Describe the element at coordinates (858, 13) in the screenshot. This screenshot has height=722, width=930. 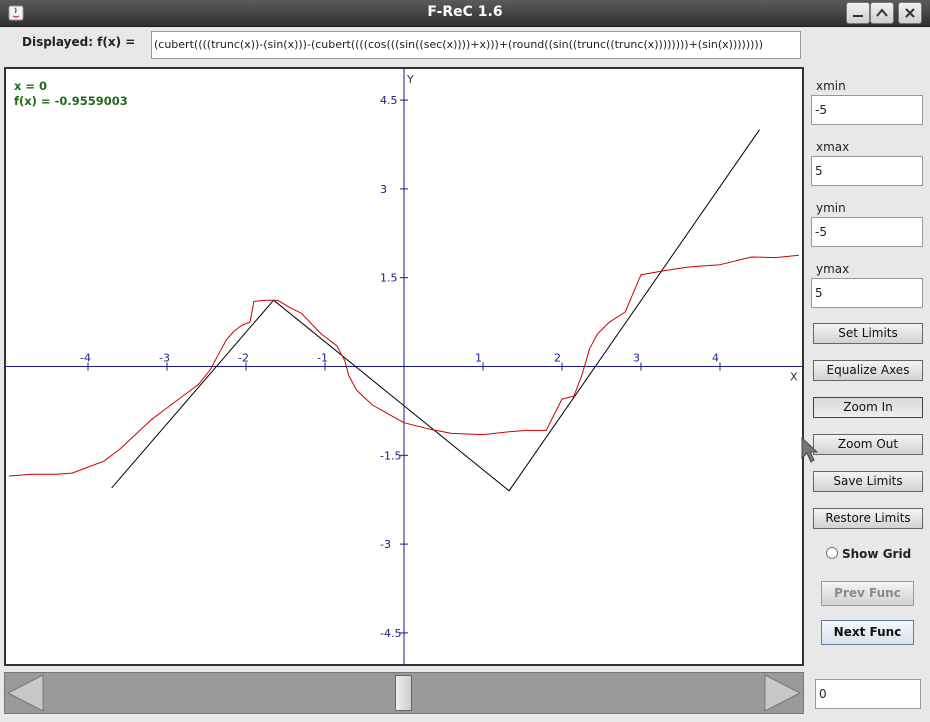
I see `minimize-button` at that location.